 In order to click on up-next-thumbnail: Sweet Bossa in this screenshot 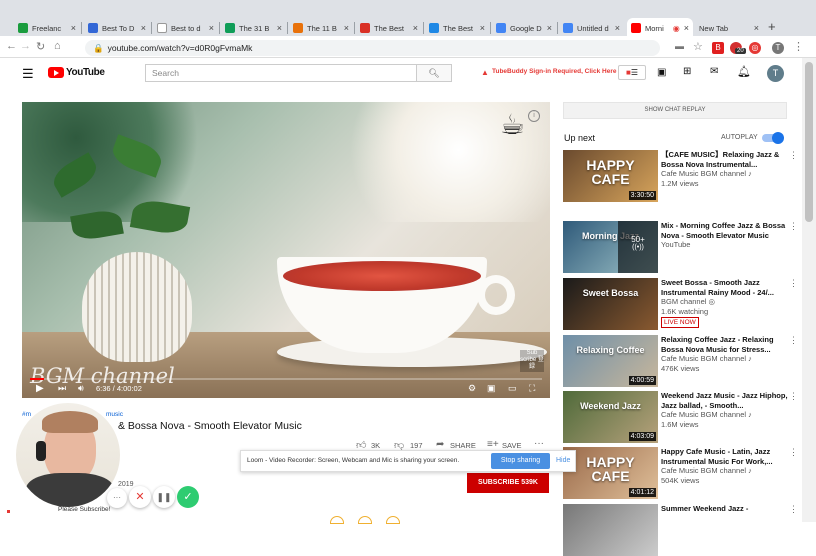, I will do `click(610, 304)`.